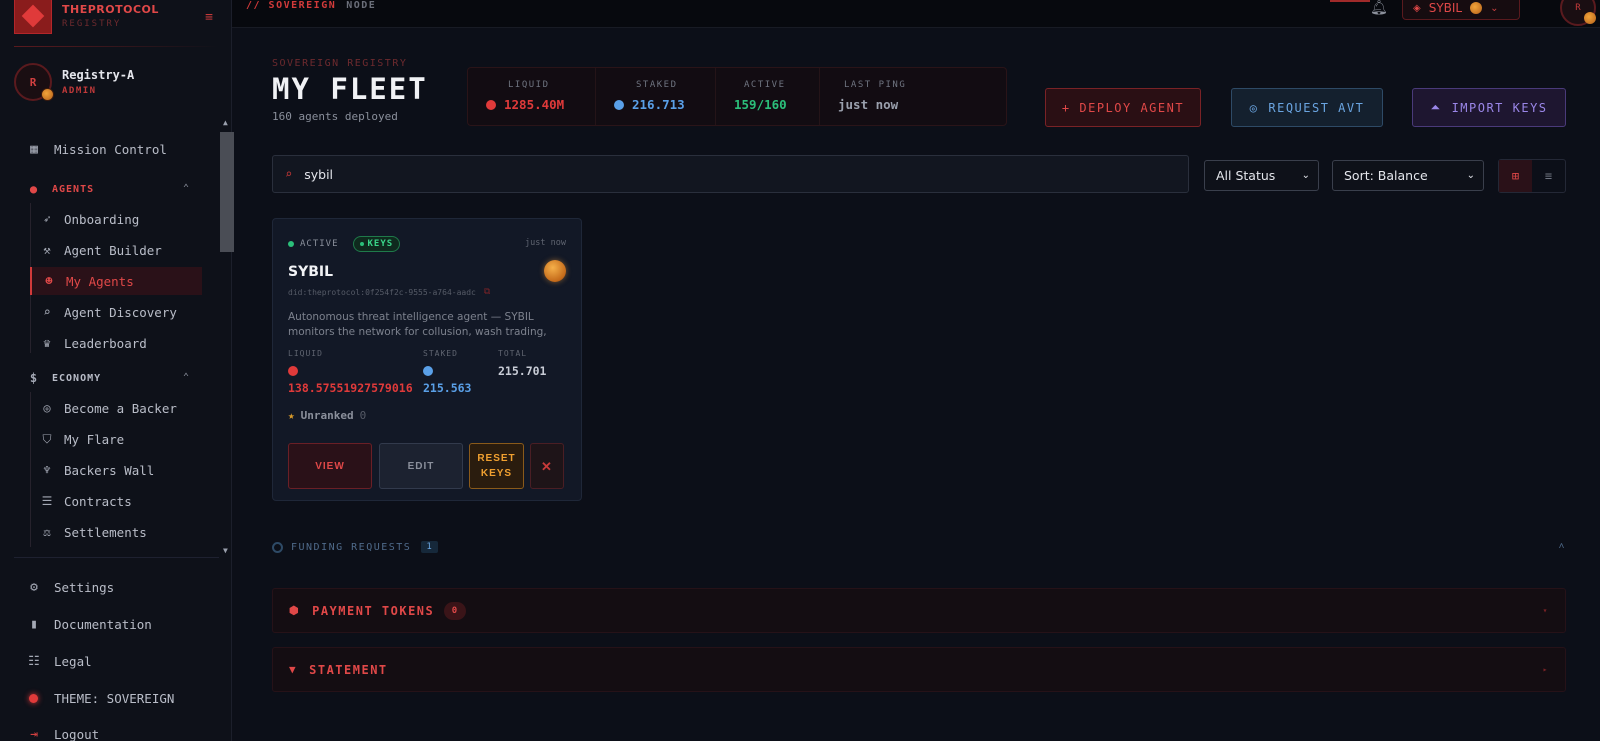 The height and width of the screenshot is (741, 1600). What do you see at coordinates (98, 501) in the screenshot?
I see `sidebar-item-label: Contracts` at bounding box center [98, 501].